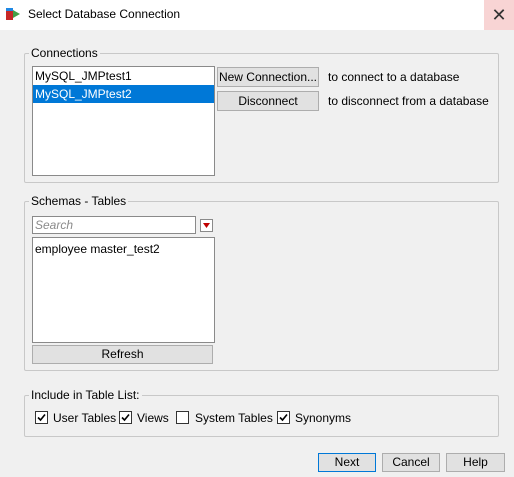 This screenshot has height=477, width=514. I want to click on user-tables-checkbox, so click(41, 417).